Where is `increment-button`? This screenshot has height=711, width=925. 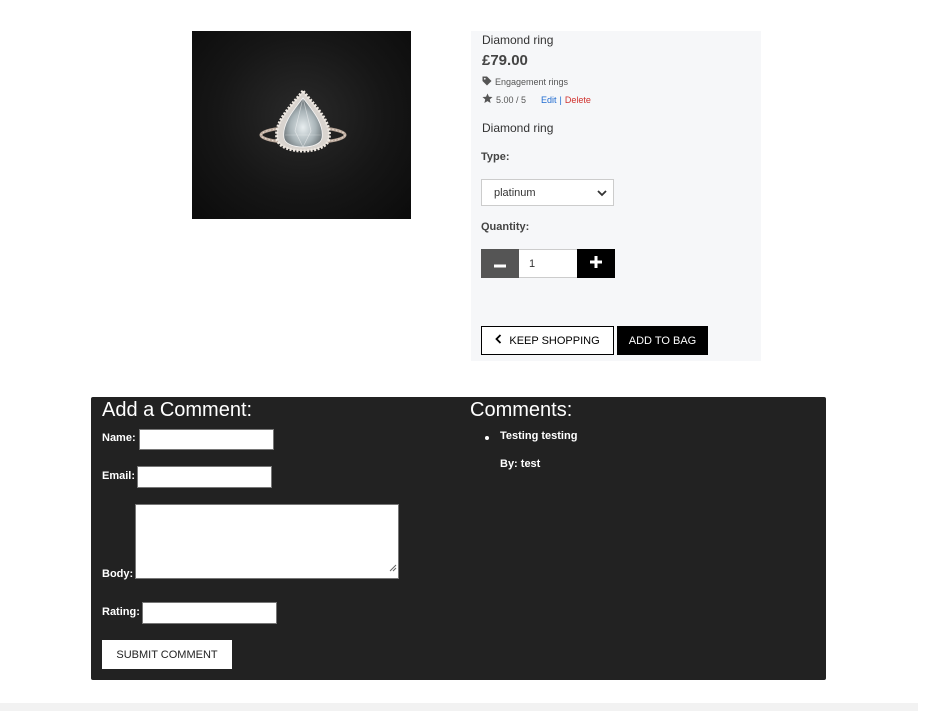
increment-button is located at coordinates (596, 263).